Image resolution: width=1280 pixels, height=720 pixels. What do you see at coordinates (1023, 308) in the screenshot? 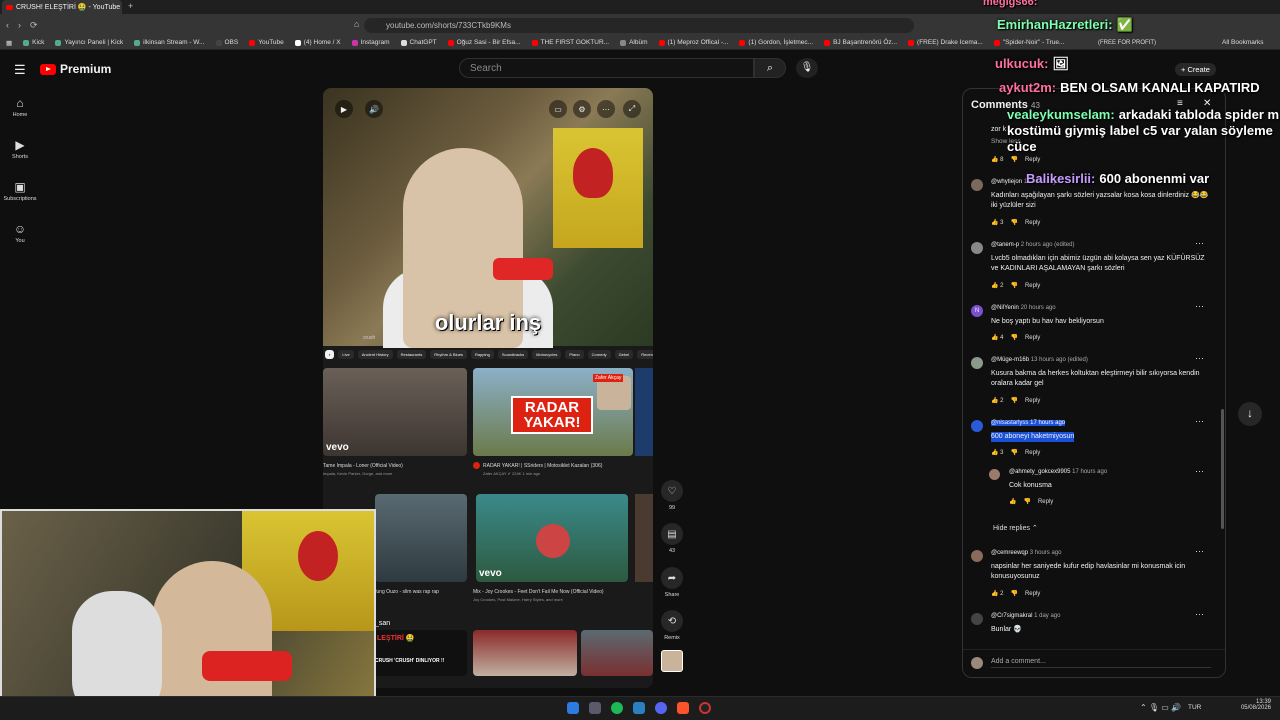
I see `comment-author: @NilYenin 20 hours ago` at bounding box center [1023, 308].